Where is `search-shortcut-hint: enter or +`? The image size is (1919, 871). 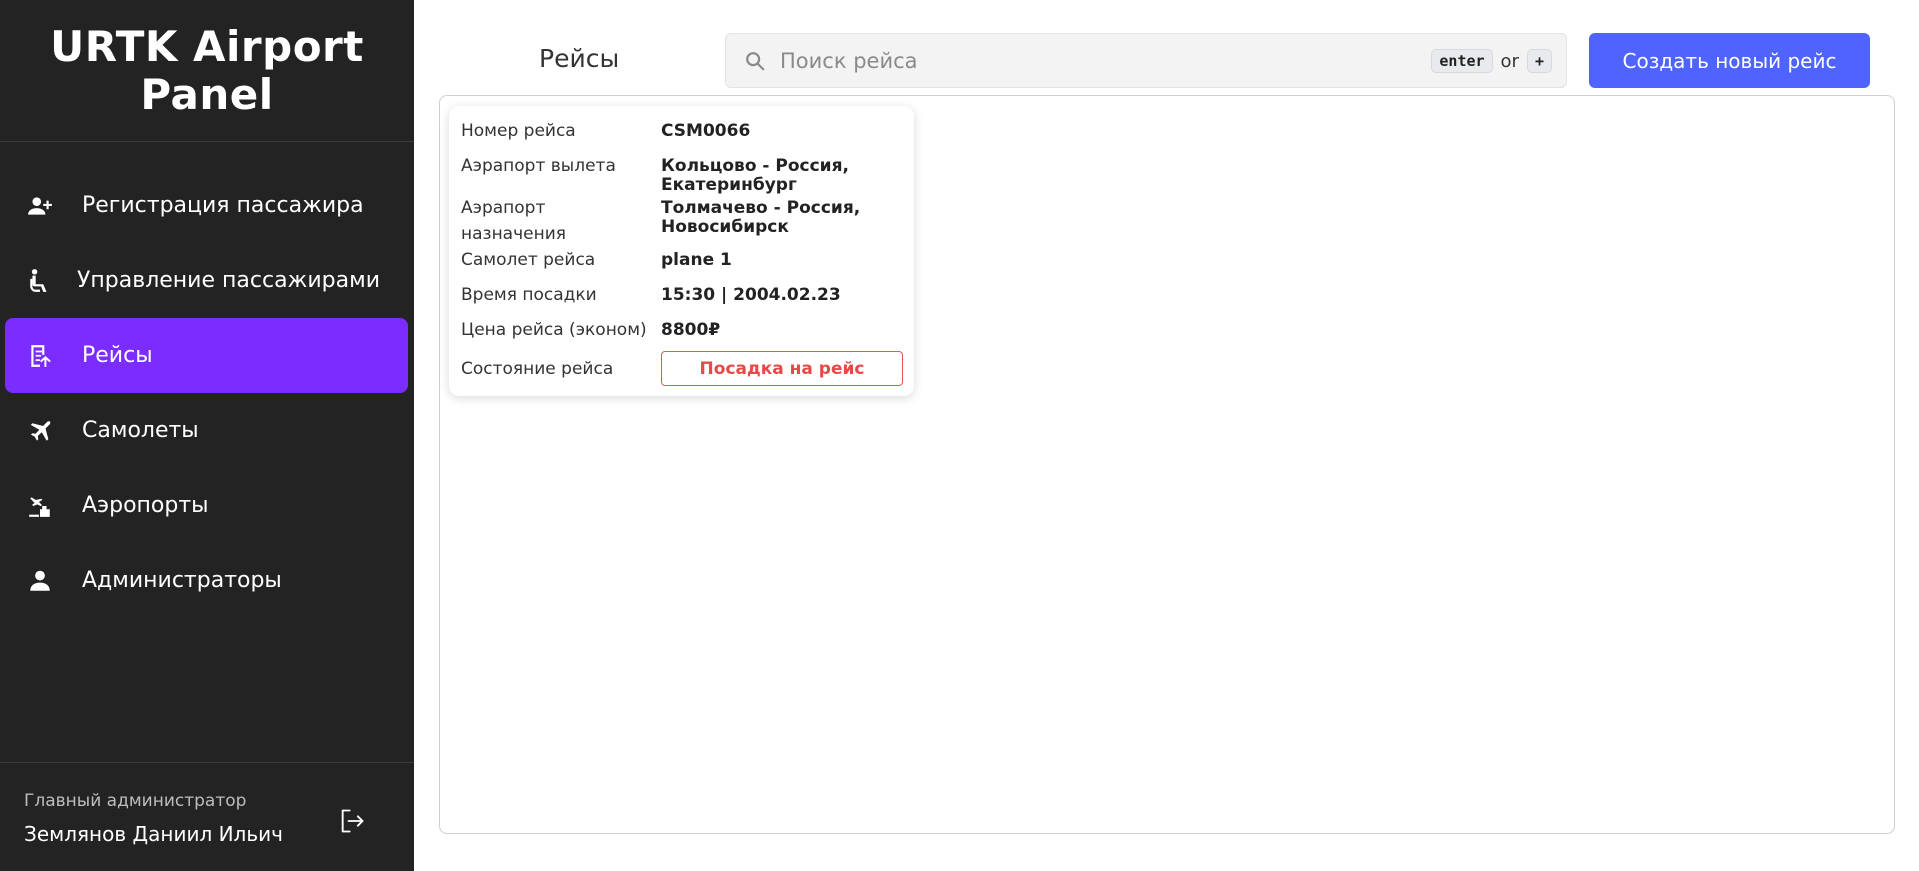 search-shortcut-hint: enter or + is located at coordinates (1491, 61).